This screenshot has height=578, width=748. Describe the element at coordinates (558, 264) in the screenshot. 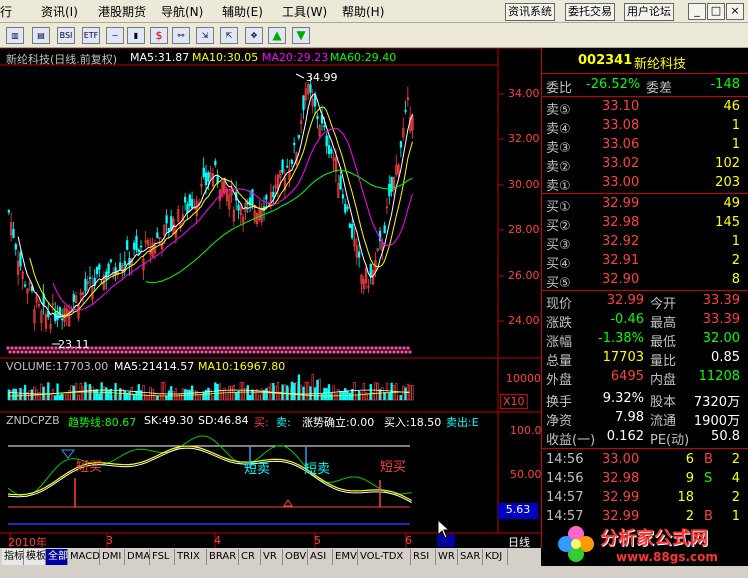

I see `buy-level-label: 买④` at that location.